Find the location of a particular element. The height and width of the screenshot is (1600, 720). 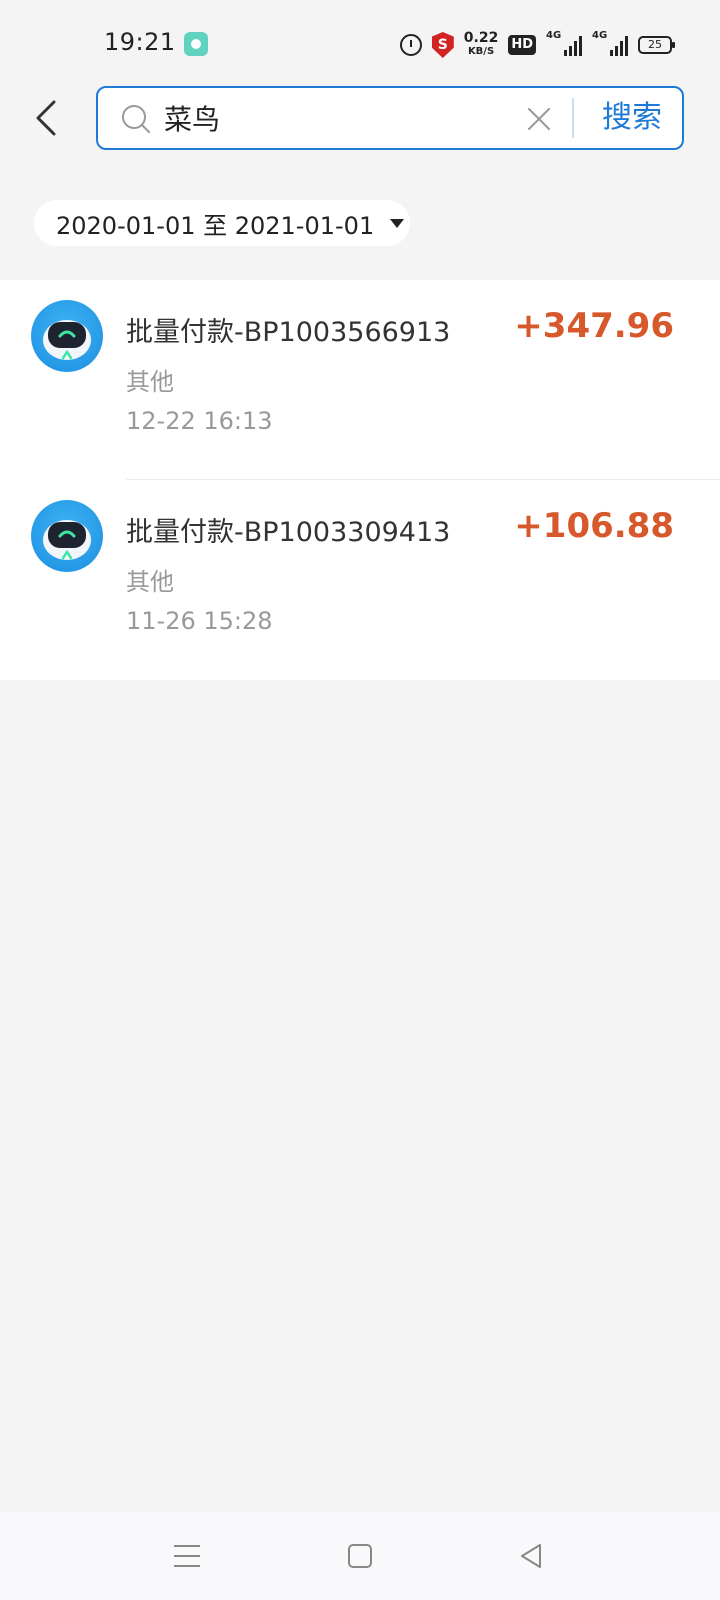

date-range-label: 2020-01-01 至 2021-01-01 is located at coordinates (215, 225).